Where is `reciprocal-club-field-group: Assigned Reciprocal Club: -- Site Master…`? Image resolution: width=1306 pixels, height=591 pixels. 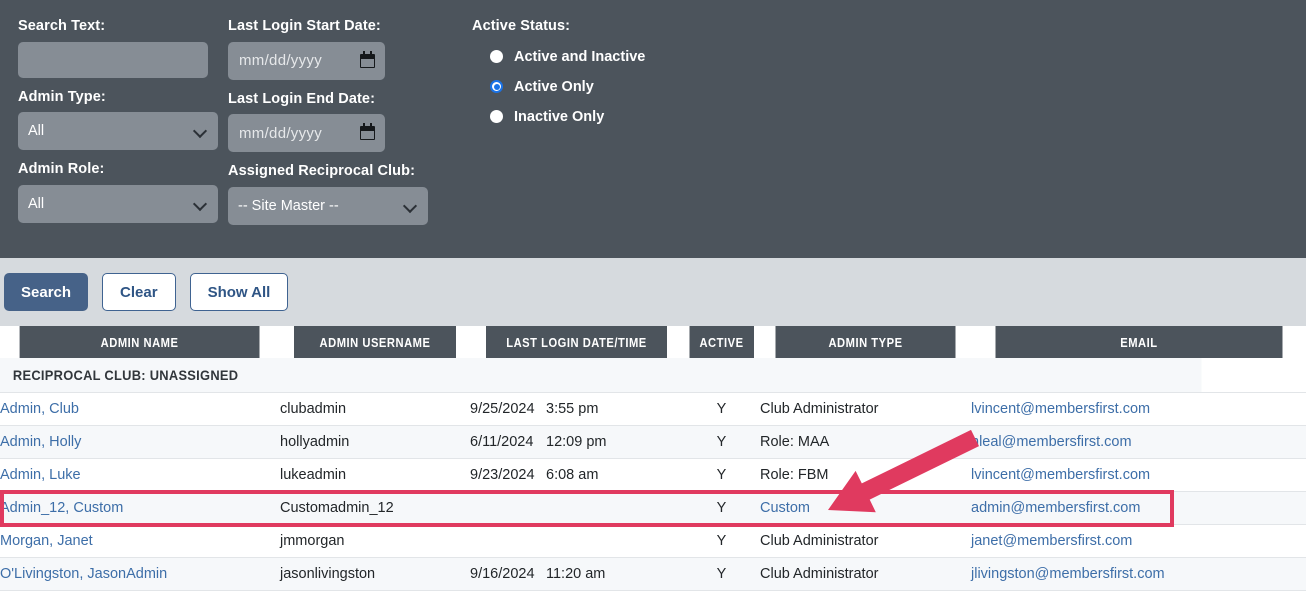
reciprocal-club-field-group: Assigned Reciprocal Club: -- Site Master… is located at coordinates (350, 194).